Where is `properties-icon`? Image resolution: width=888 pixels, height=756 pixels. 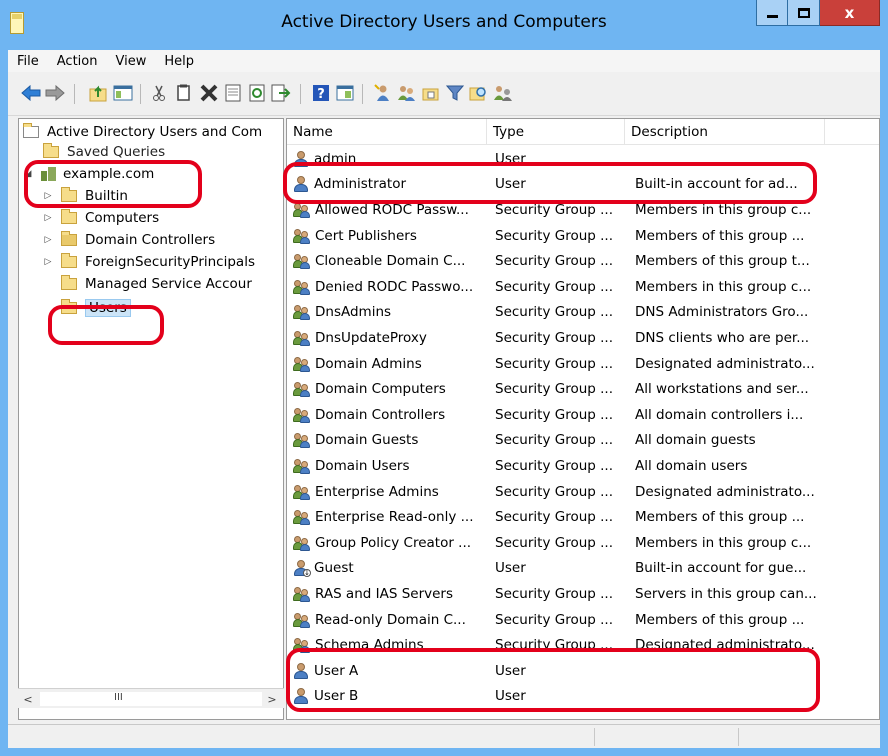 properties-icon is located at coordinates (233, 93).